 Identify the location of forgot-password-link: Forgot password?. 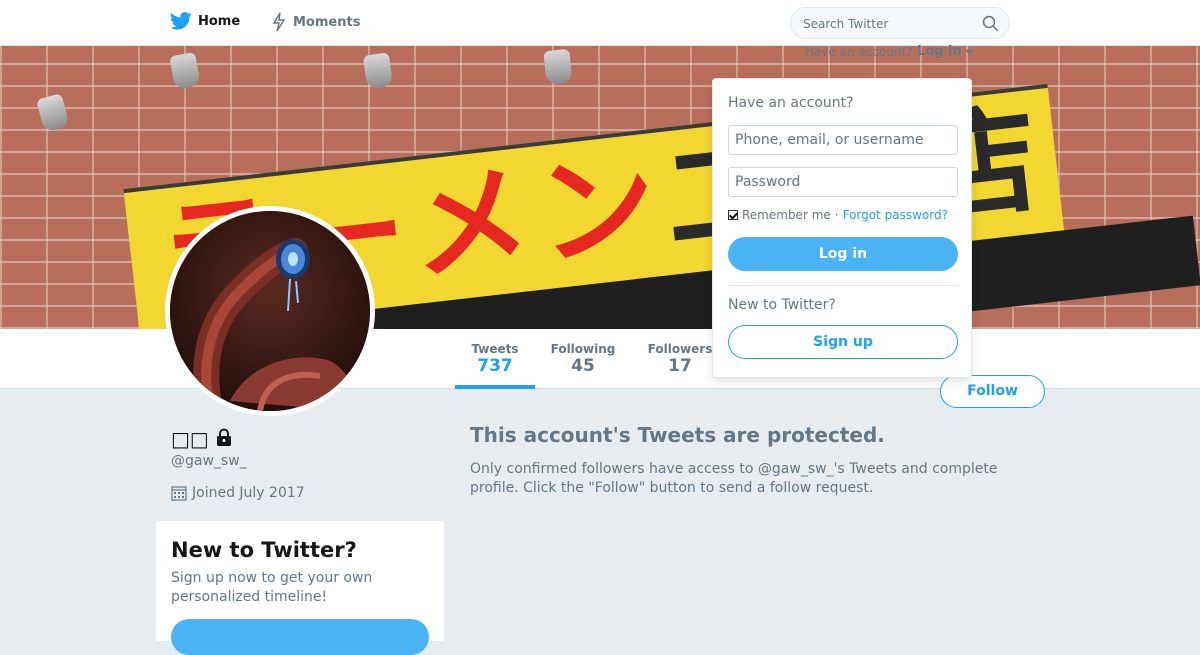
(895, 215).